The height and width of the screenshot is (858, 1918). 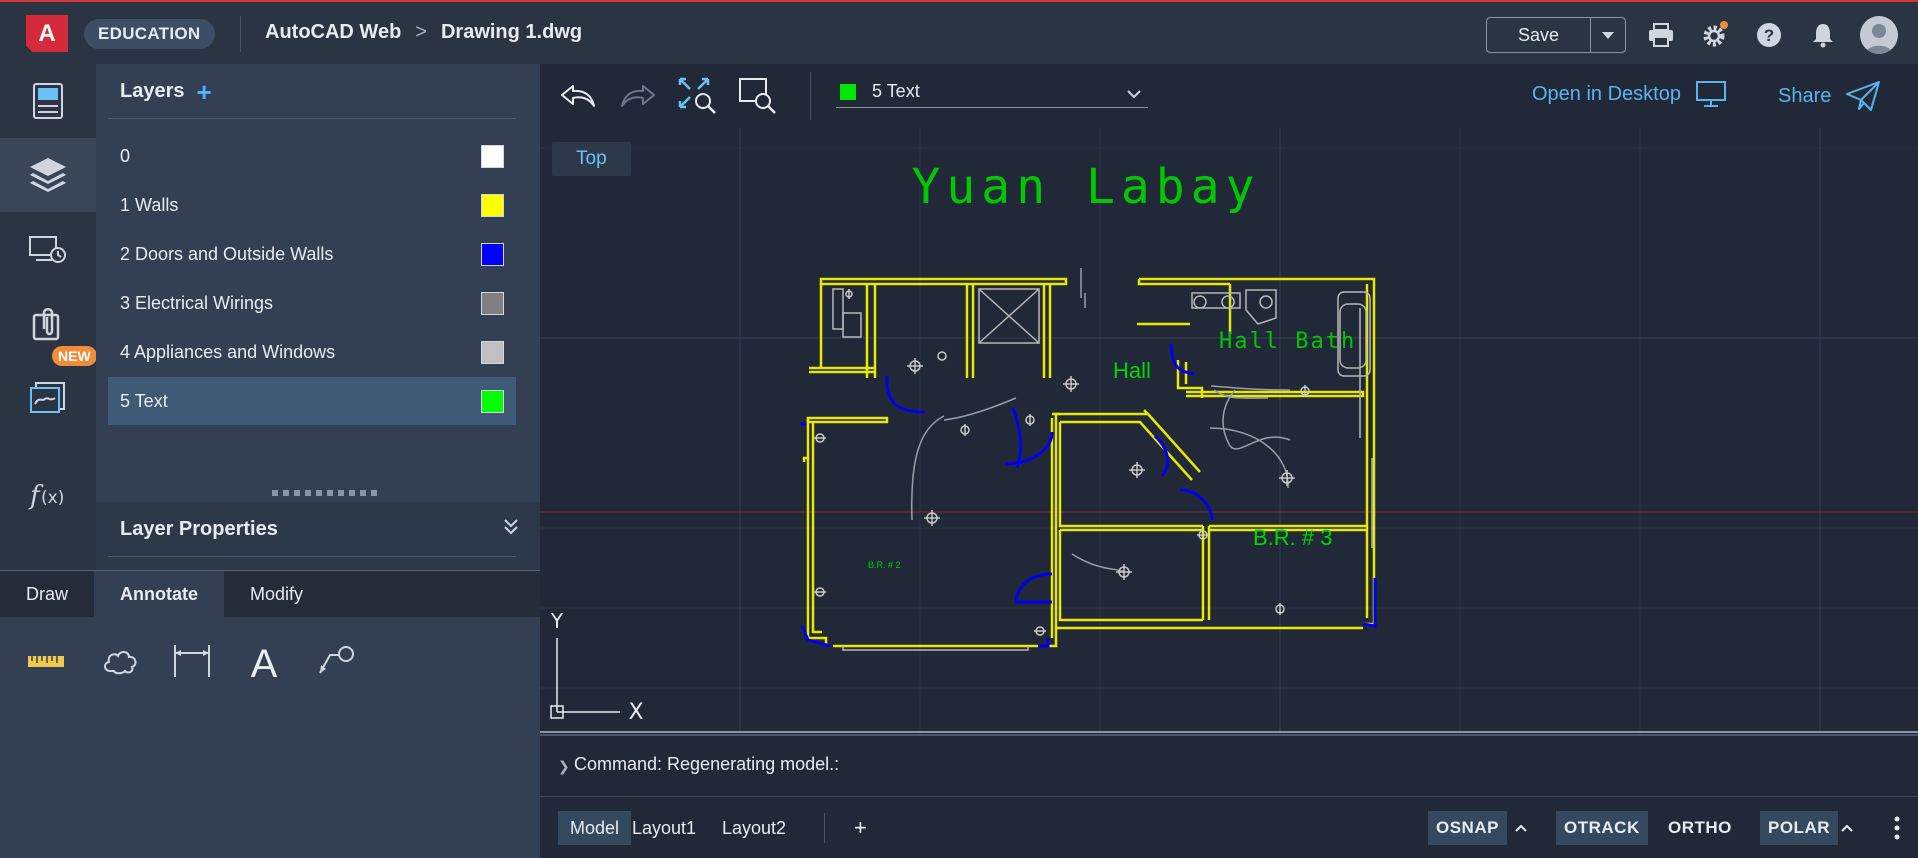 What do you see at coordinates (1799, 828) in the screenshot?
I see `polar-toggle: POLAR` at bounding box center [1799, 828].